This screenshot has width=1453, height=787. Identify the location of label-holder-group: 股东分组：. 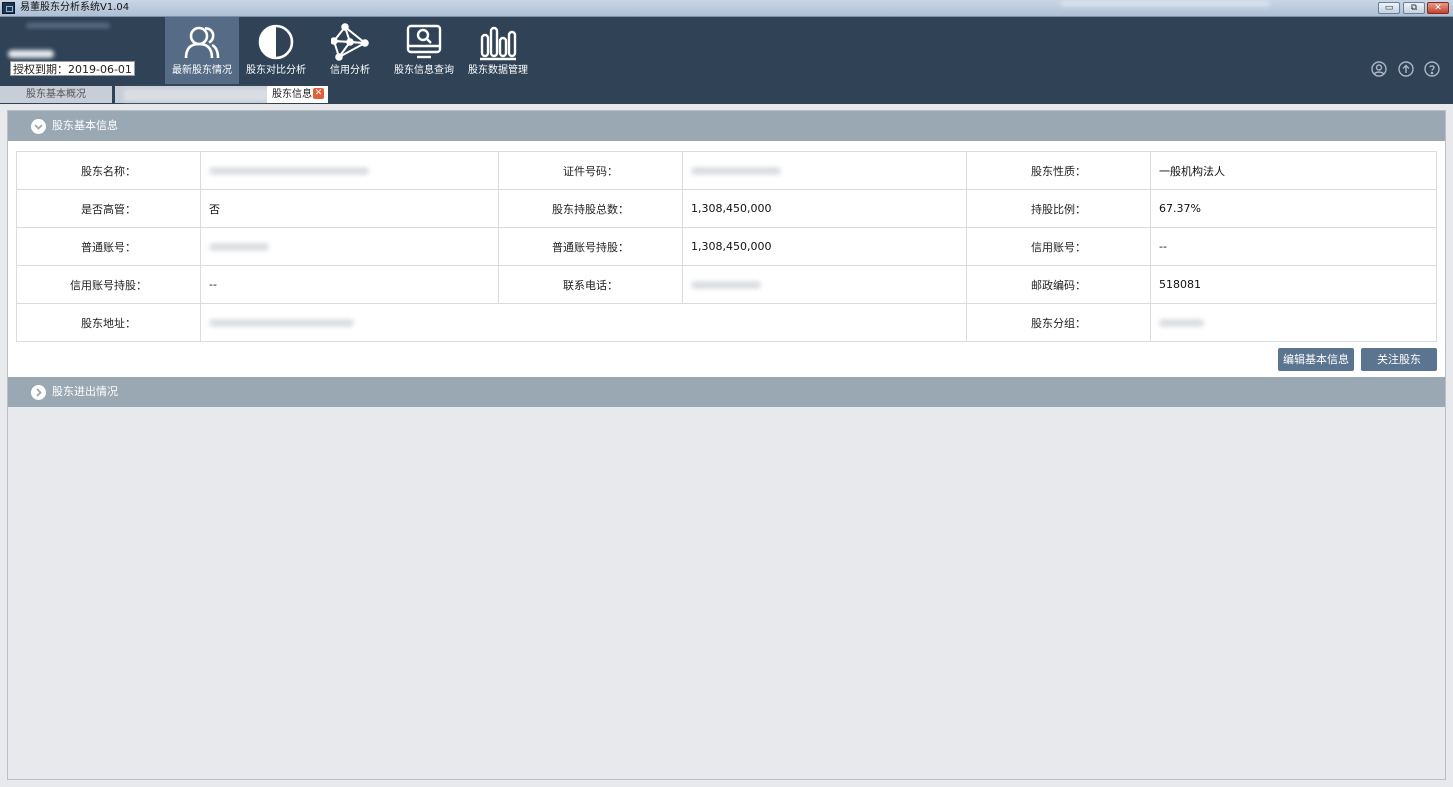
(1058, 322).